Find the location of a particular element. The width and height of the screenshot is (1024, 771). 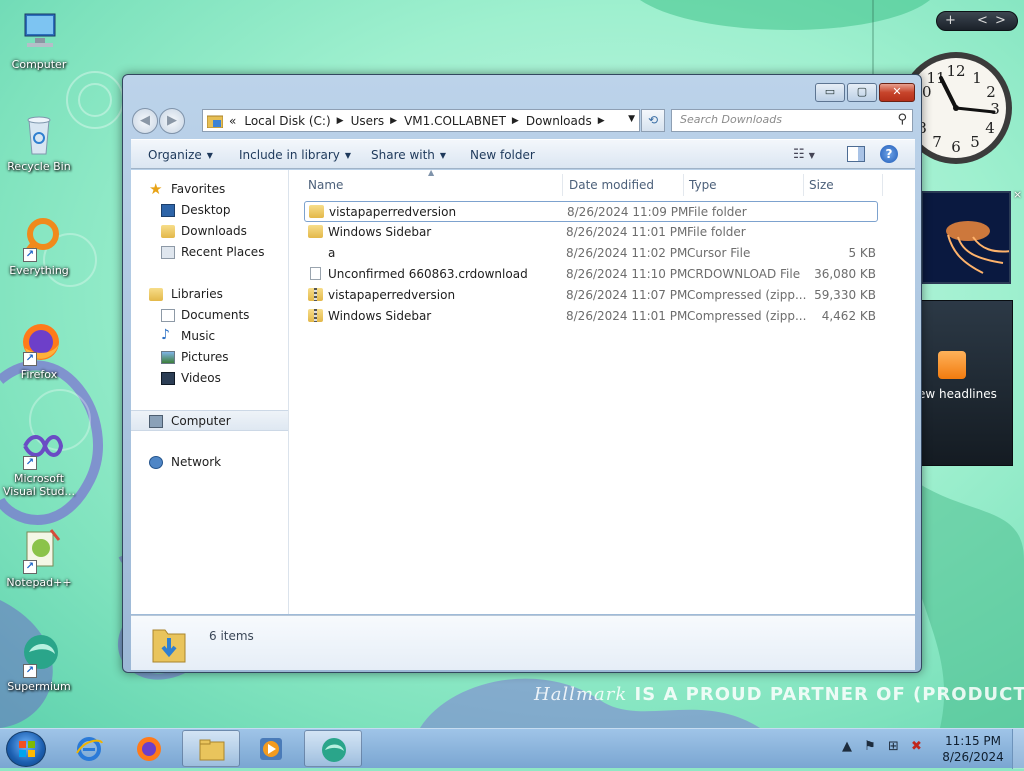

shortcut-arrow-icon: ↗ is located at coordinates (30, 567).